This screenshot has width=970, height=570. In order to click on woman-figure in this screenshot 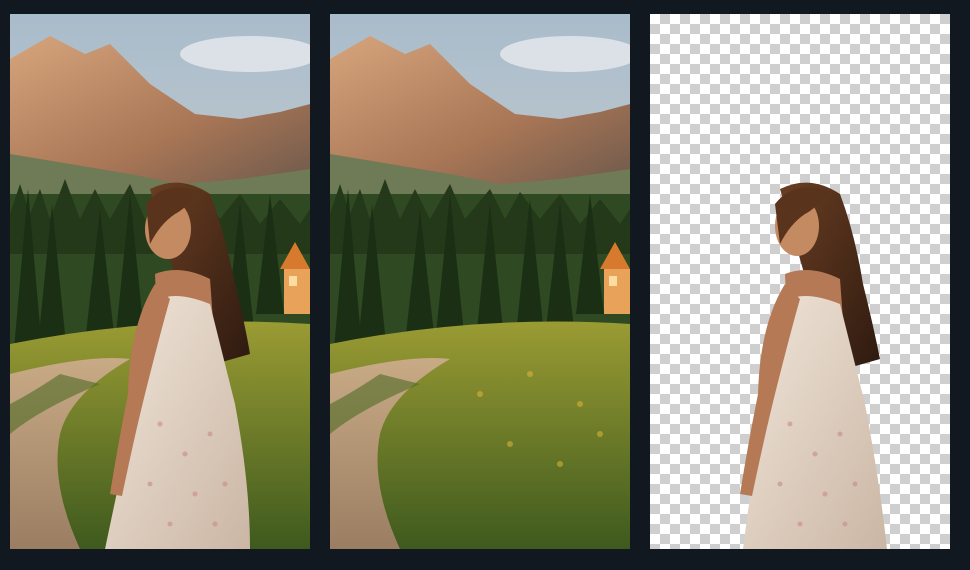, I will do `click(813, 365)`.